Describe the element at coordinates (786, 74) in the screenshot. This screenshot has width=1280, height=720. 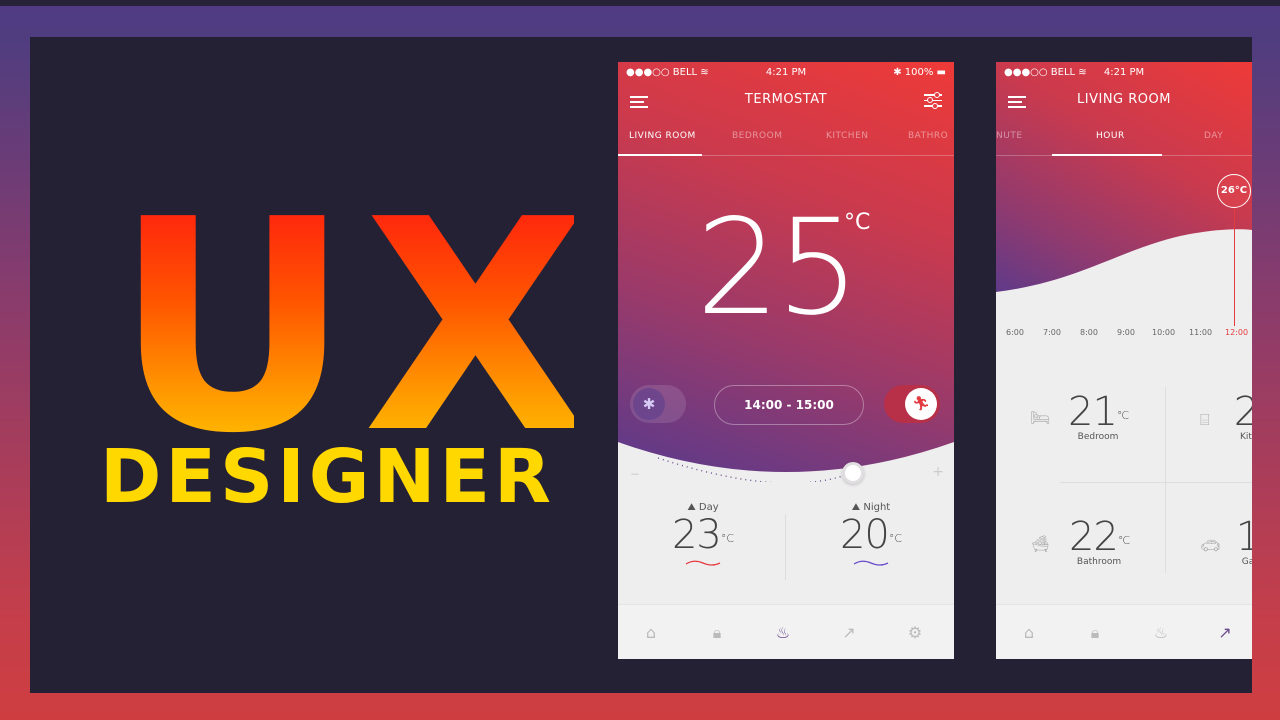
I see `status-bar: ●●●○○ BELL ≋ 4:21 PM ✱ 100% ▬` at that location.